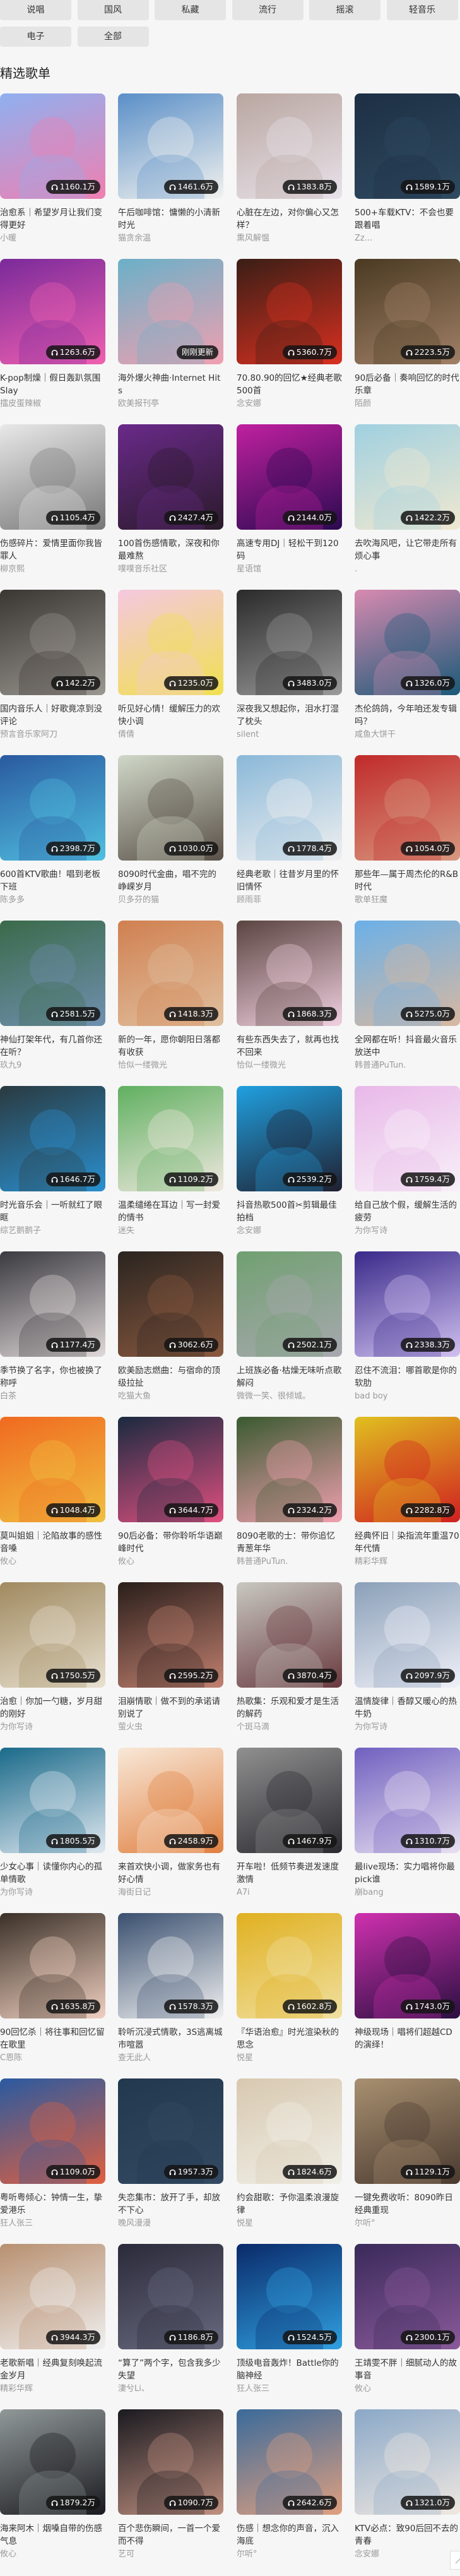 This screenshot has width=460, height=2576. I want to click on playlist-title: 深夜我又想起你，泪水打湿了枕头, so click(289, 715).